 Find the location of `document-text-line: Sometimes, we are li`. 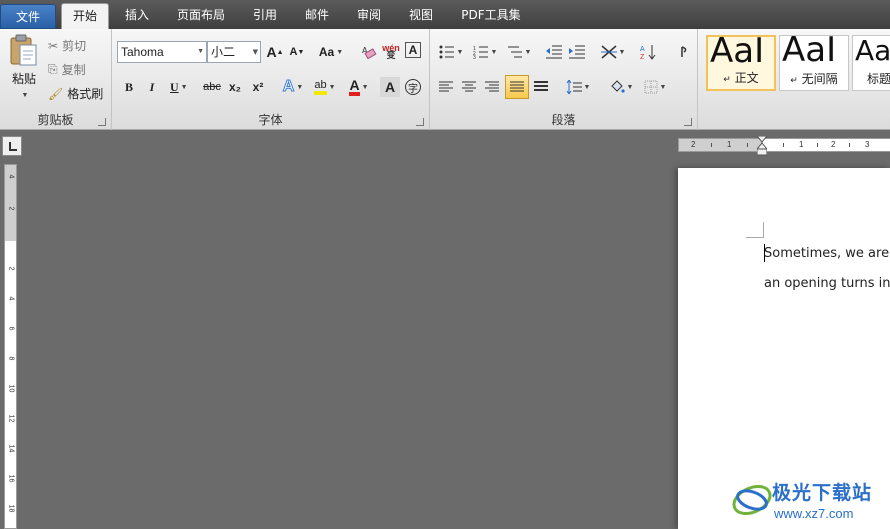

document-text-line: Sometimes, we are li is located at coordinates (827, 253).